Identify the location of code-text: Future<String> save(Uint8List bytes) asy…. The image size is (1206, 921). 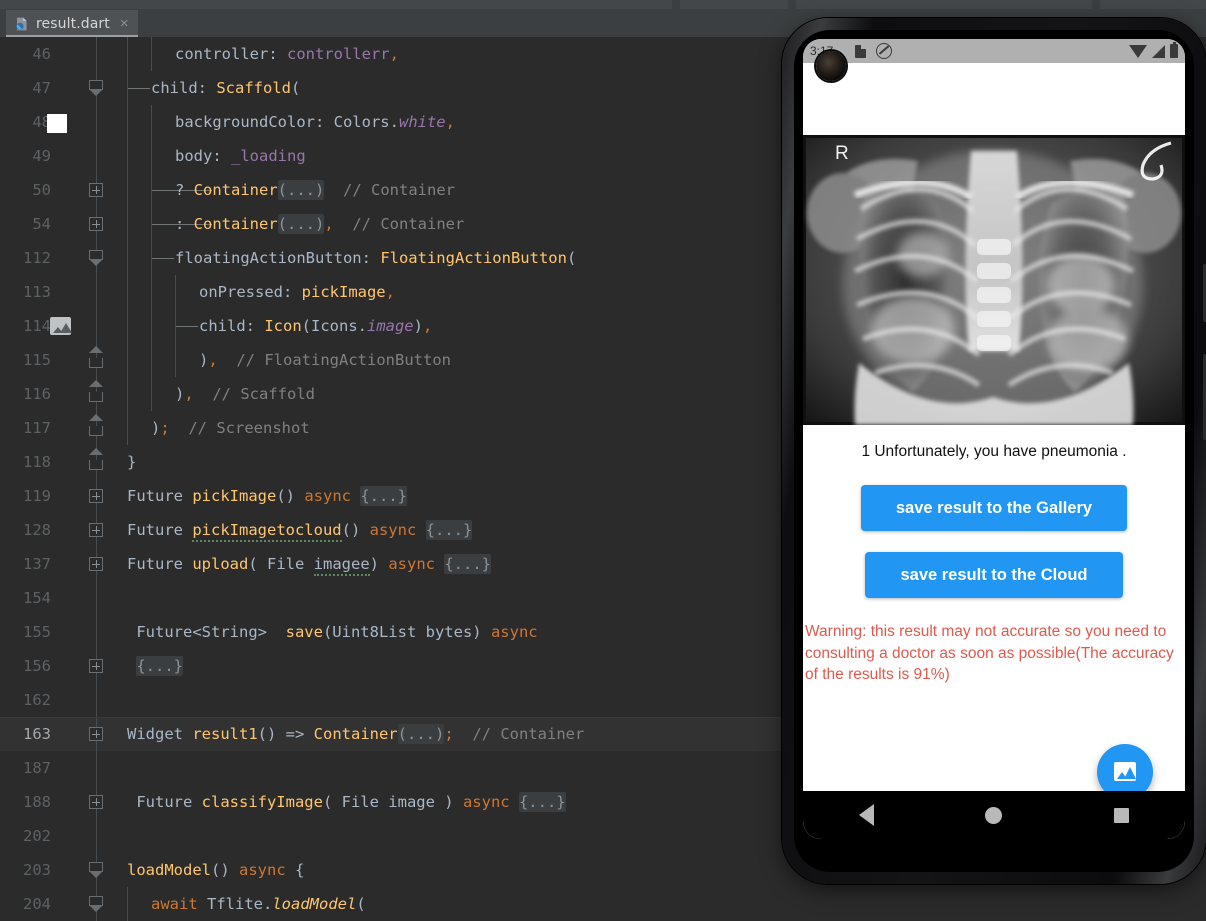
(332, 632).